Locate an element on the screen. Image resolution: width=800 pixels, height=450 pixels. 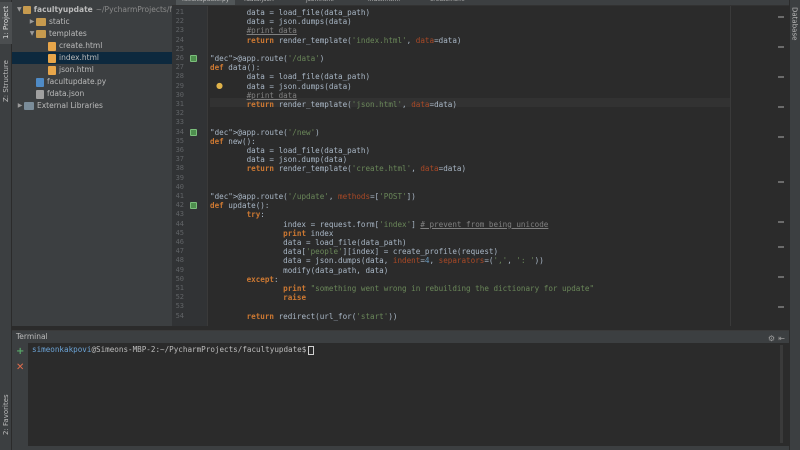
line-number: 49 is located at coordinates (179, 269).